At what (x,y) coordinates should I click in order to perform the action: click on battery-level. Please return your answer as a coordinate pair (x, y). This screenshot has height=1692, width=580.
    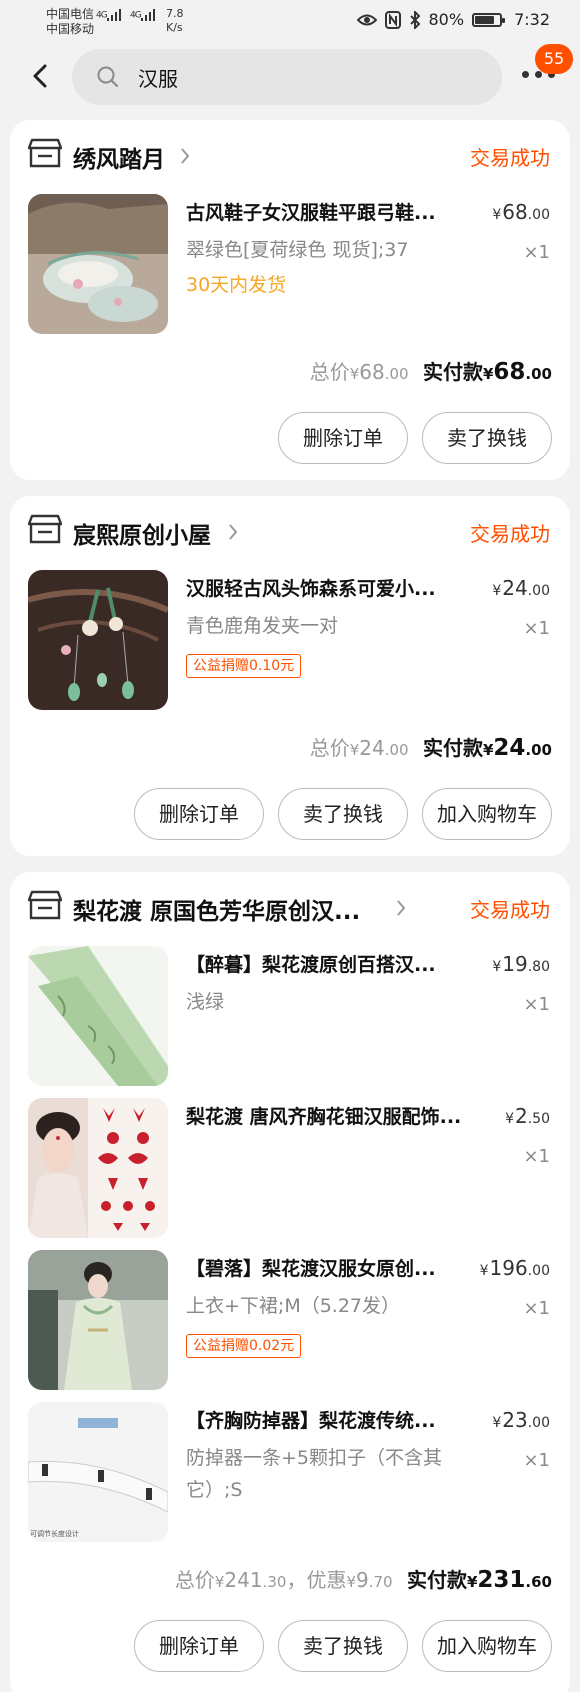
    Looking at the image, I should click on (485, 19).